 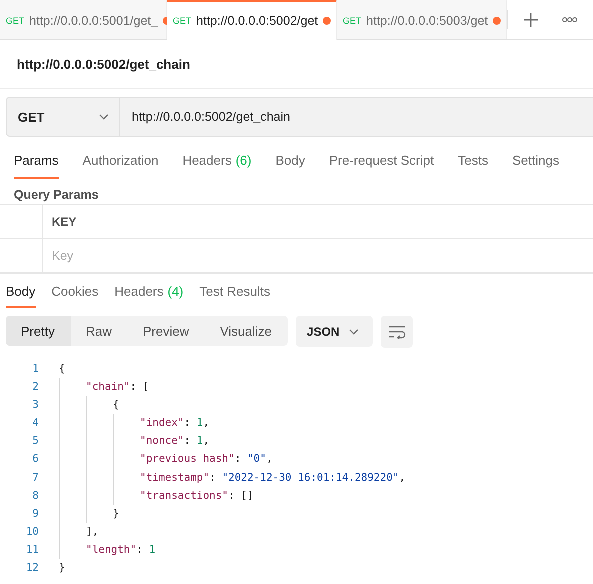 What do you see at coordinates (36, 166) in the screenshot?
I see `request-section-tab: Params` at bounding box center [36, 166].